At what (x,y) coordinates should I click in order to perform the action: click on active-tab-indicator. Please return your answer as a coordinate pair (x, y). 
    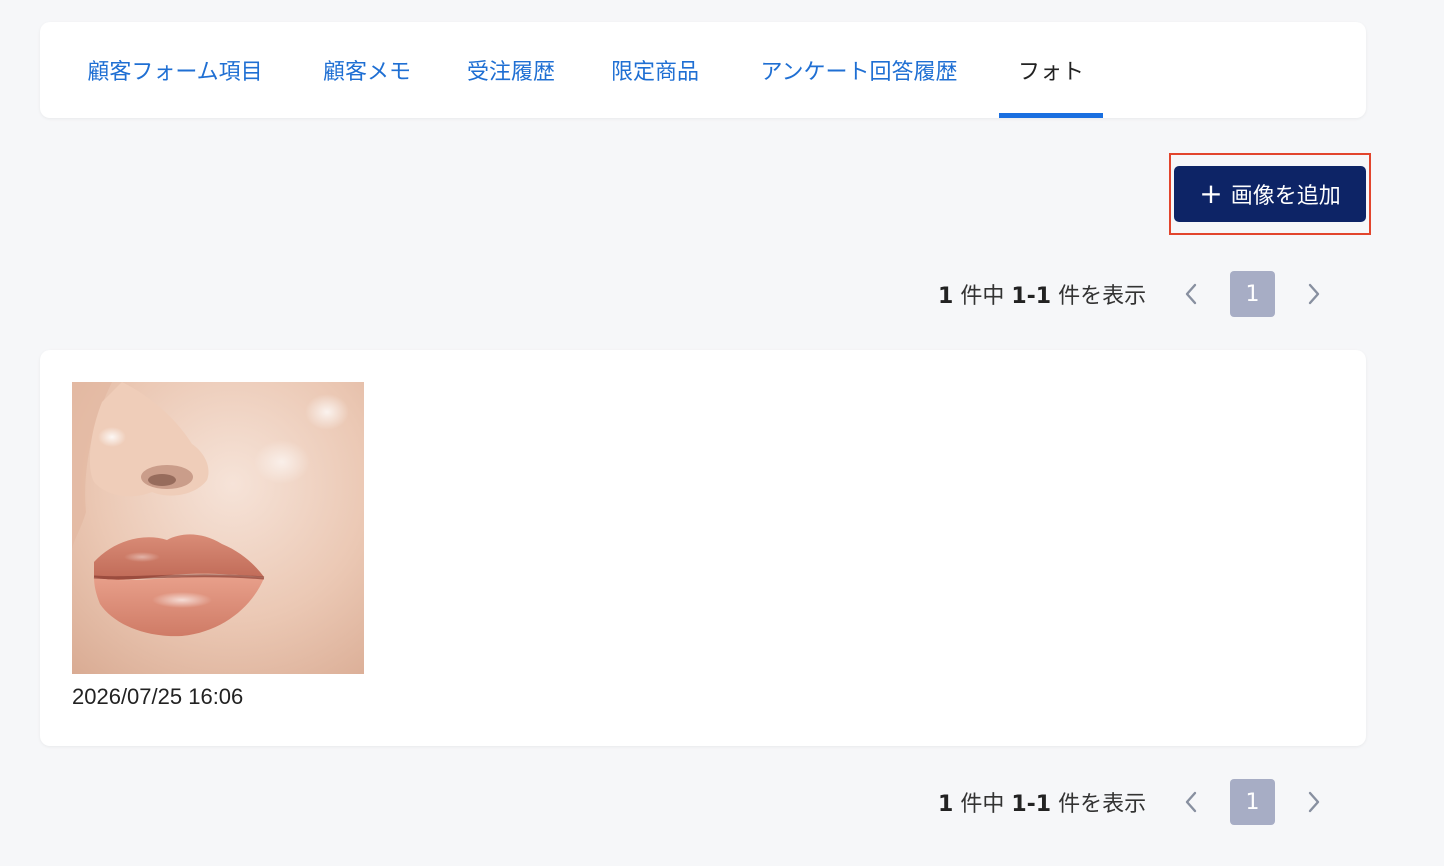
    Looking at the image, I should click on (1051, 115).